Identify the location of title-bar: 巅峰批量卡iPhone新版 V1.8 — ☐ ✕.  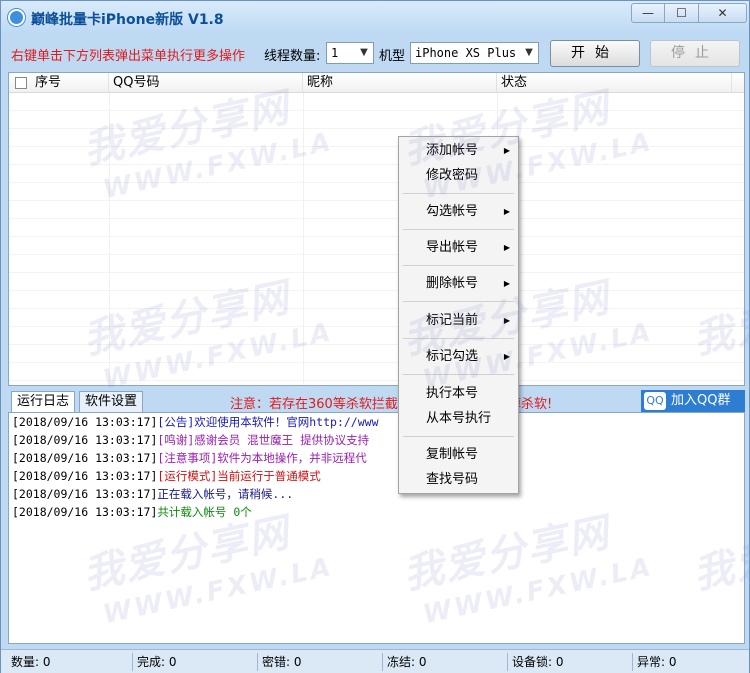
(375, 18).